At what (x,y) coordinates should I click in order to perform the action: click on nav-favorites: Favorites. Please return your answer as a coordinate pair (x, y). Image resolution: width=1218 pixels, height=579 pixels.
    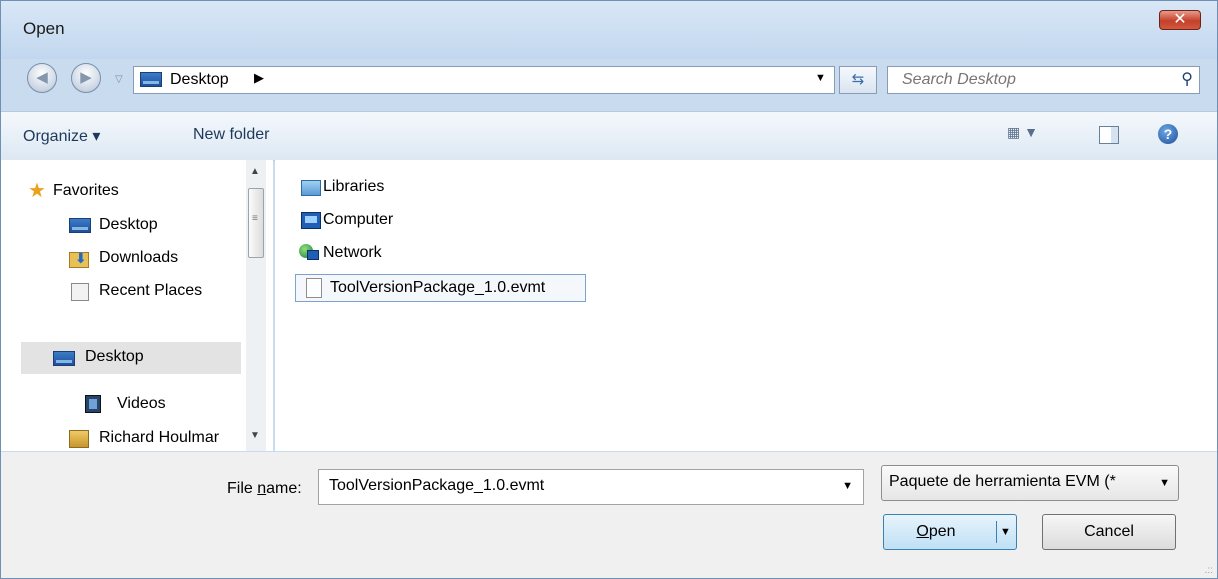
    Looking at the image, I should click on (86, 191).